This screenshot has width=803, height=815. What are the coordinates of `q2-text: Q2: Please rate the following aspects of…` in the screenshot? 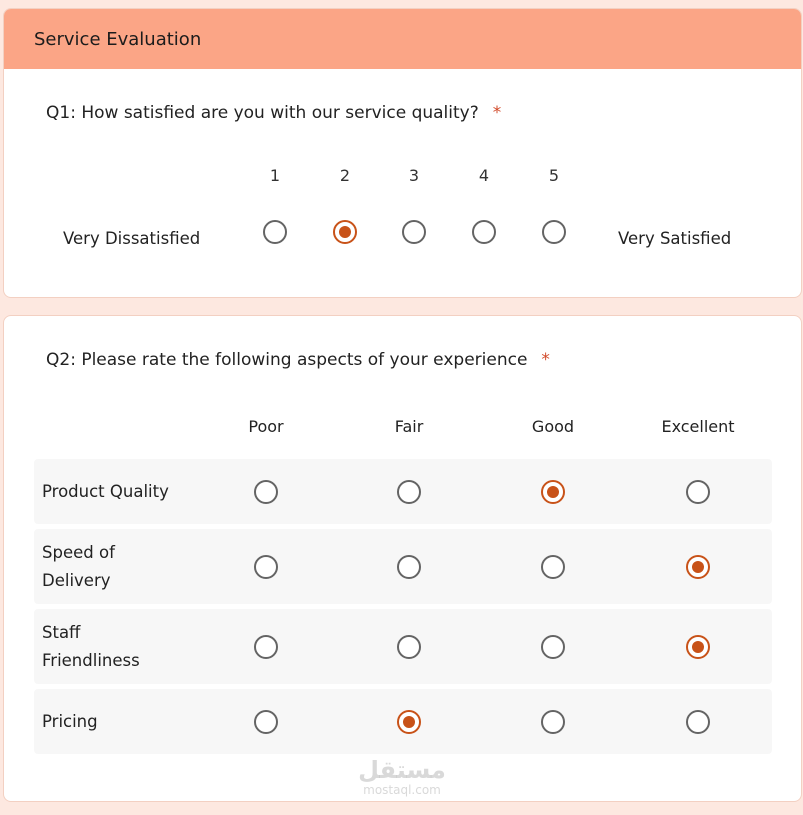 It's located at (287, 360).